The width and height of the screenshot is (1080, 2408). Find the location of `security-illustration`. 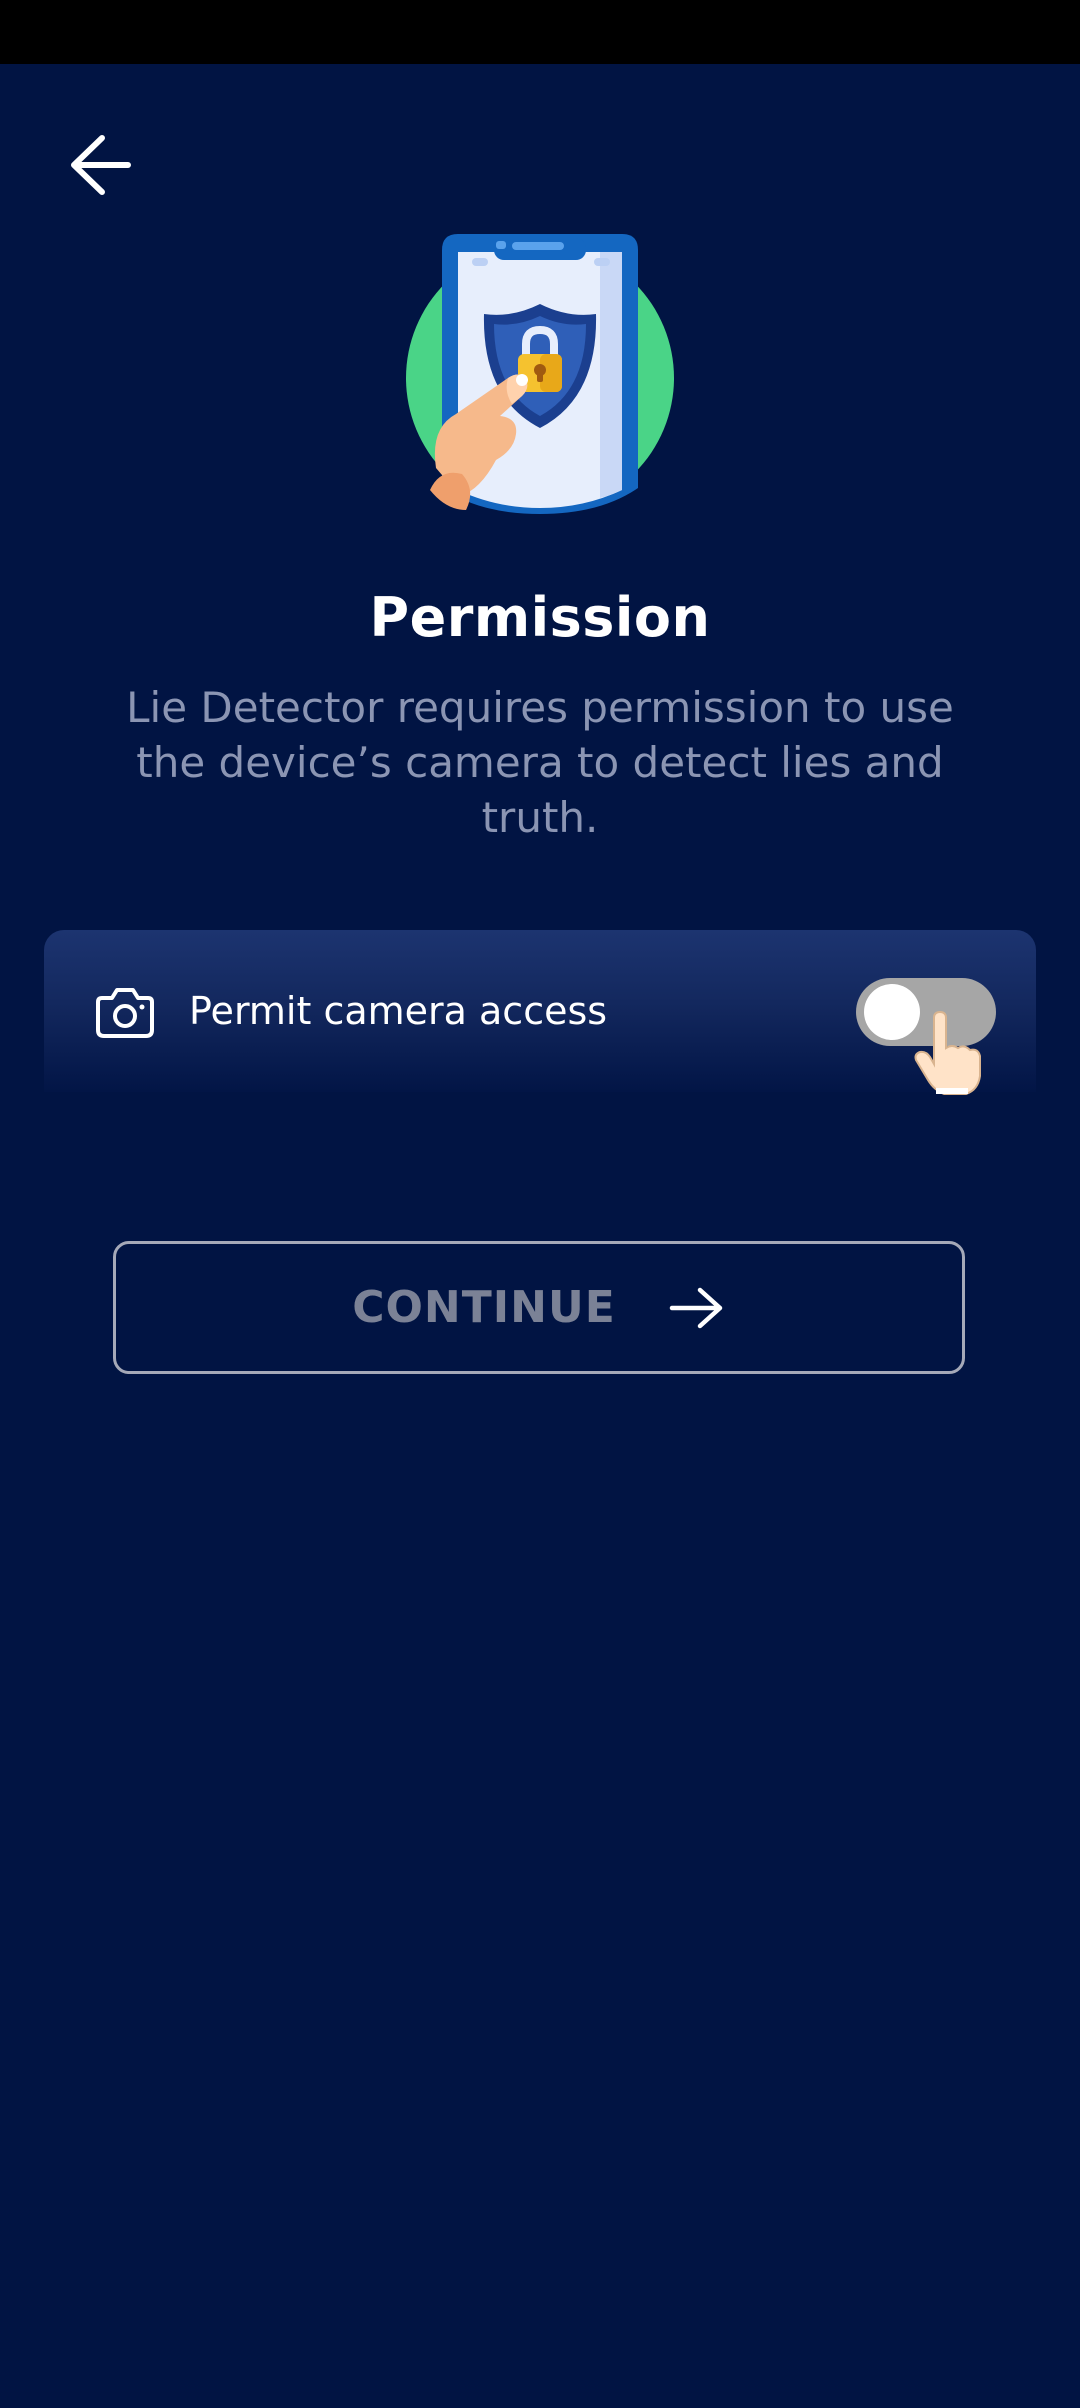

security-illustration is located at coordinates (540, 378).